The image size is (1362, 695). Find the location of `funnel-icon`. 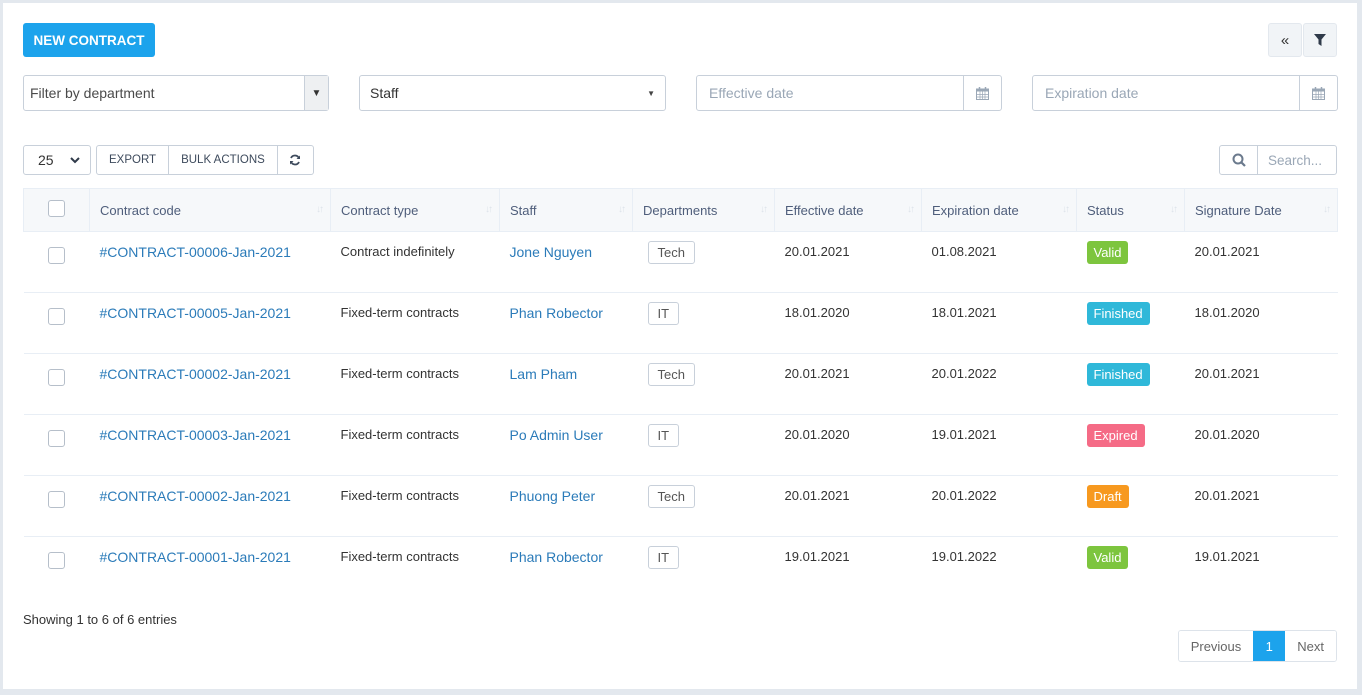

funnel-icon is located at coordinates (1320, 40).